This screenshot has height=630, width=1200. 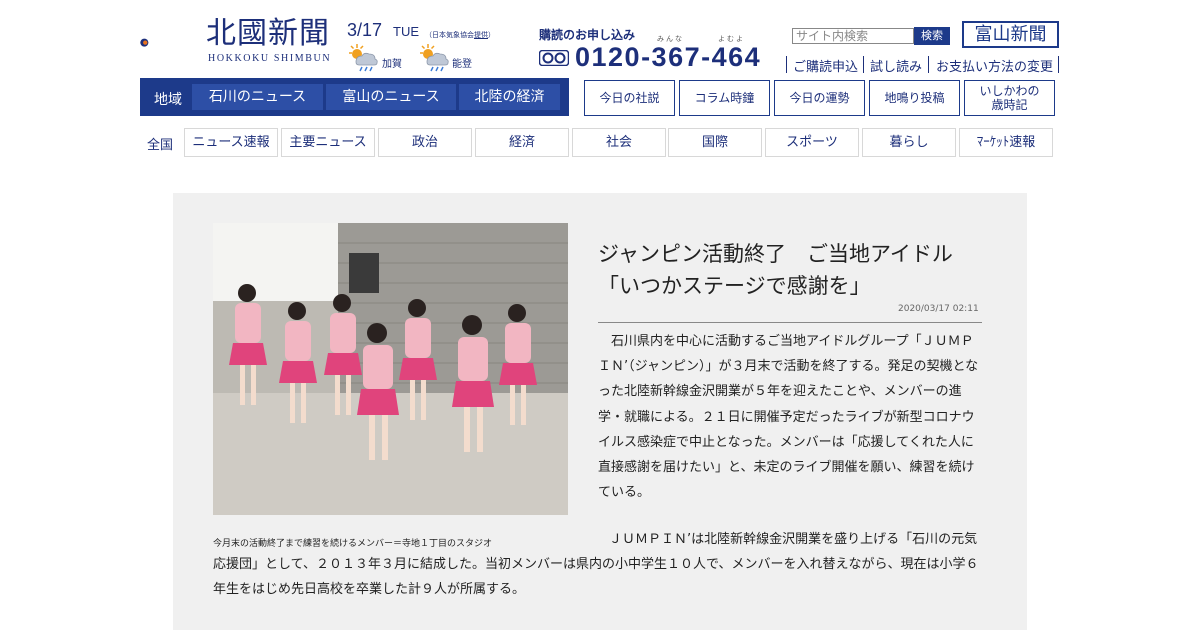 I want to click on category-society: 社会, so click(x=619, y=142).